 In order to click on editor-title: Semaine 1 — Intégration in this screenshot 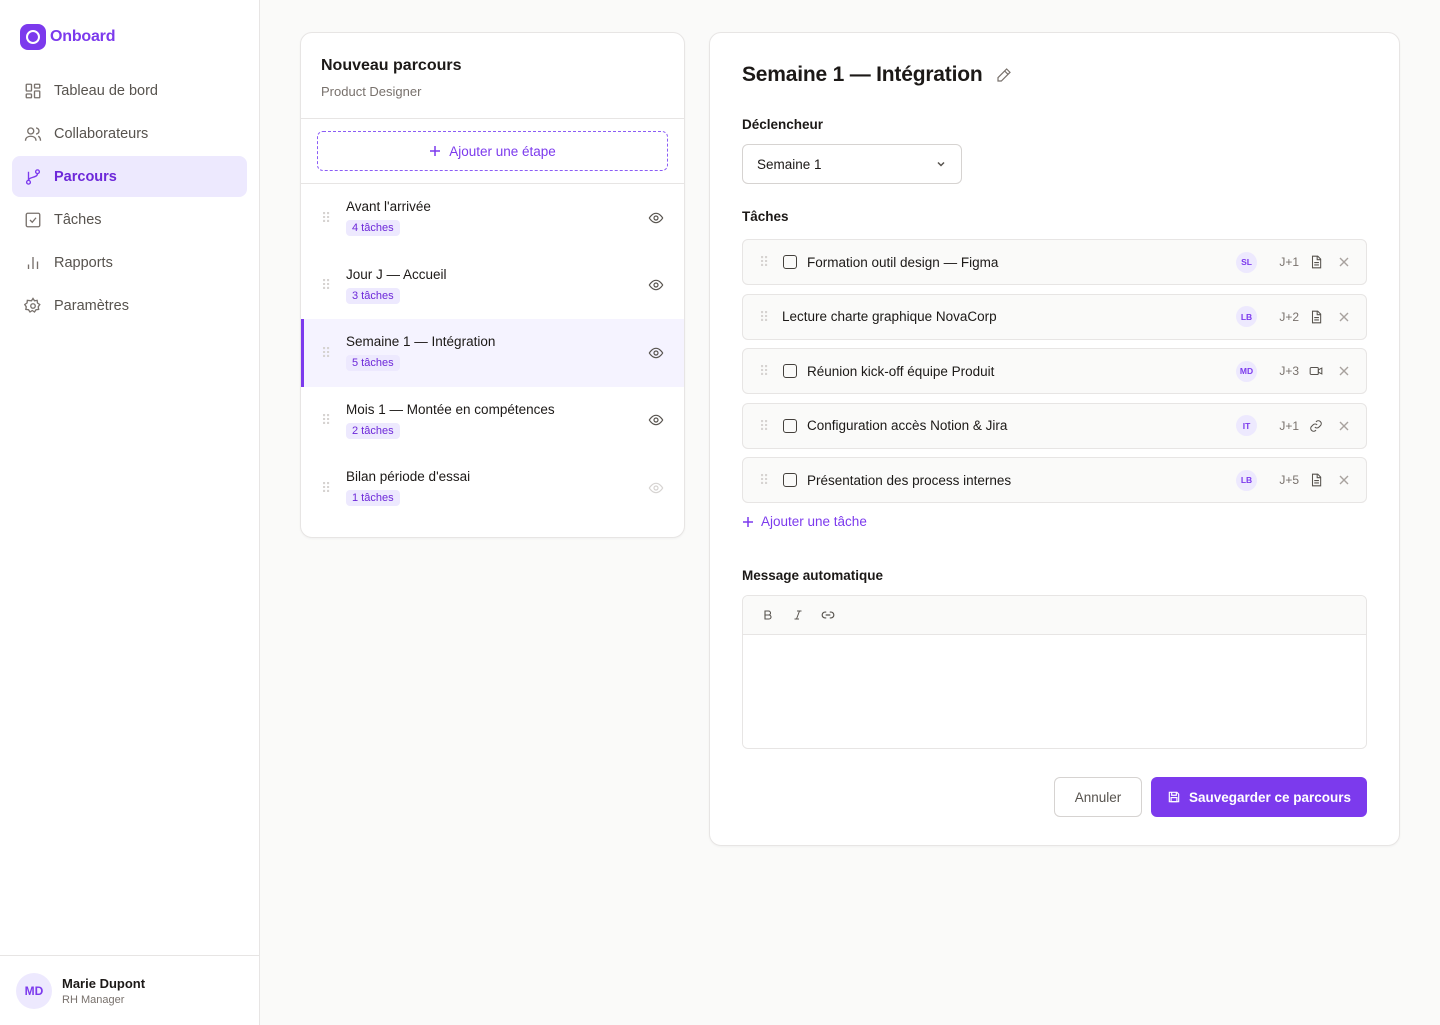, I will do `click(862, 74)`.